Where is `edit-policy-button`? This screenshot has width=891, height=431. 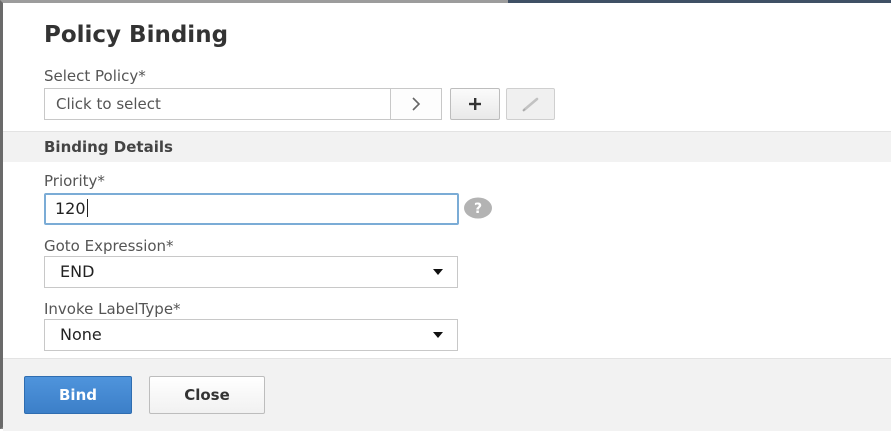
edit-policy-button is located at coordinates (530, 104).